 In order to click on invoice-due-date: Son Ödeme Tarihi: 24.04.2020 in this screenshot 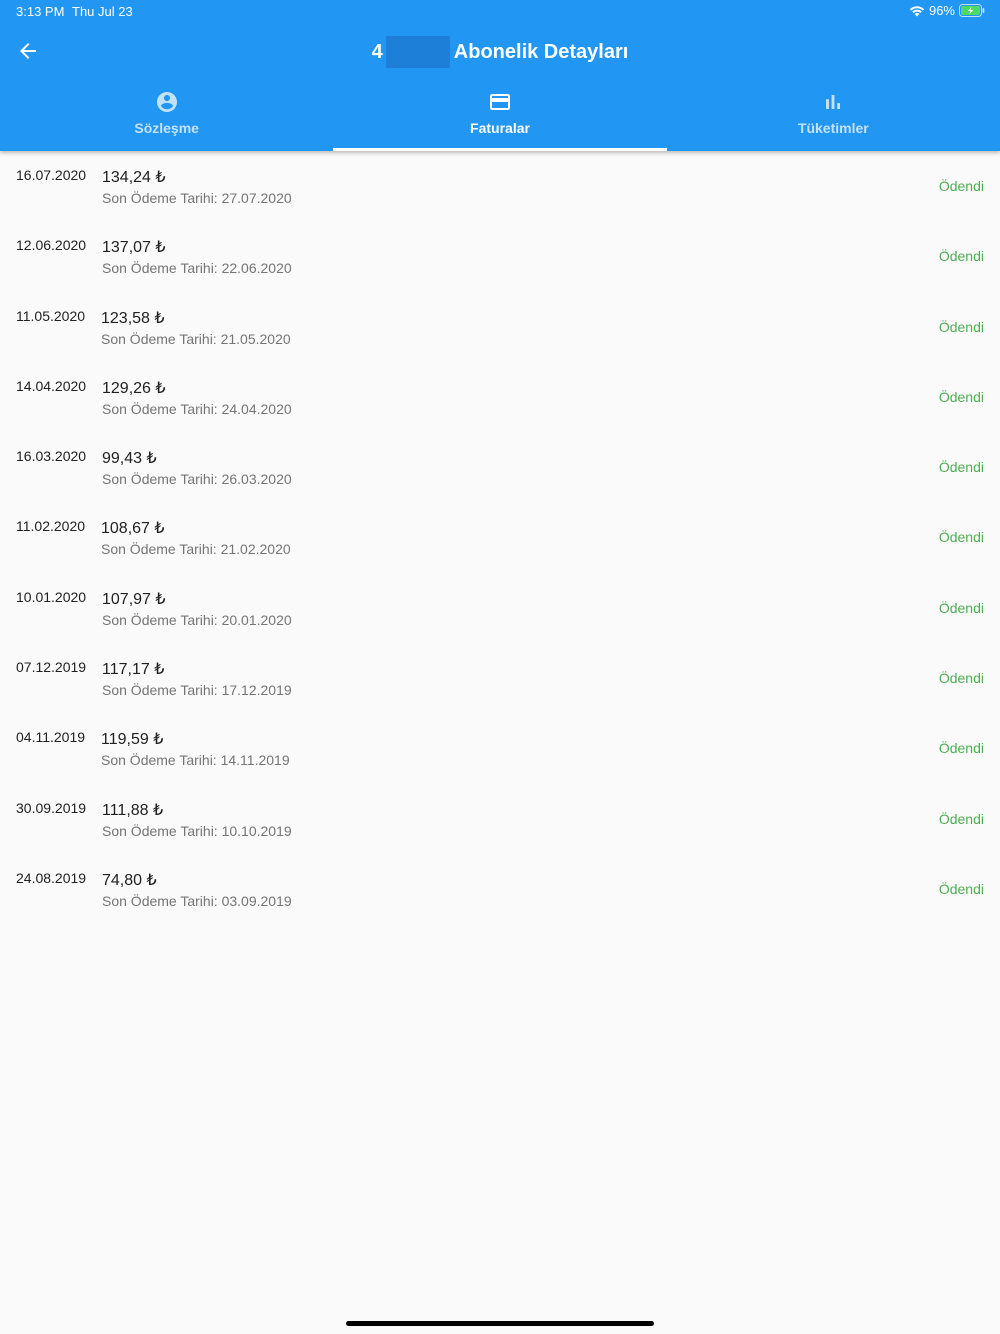, I will do `click(197, 408)`.